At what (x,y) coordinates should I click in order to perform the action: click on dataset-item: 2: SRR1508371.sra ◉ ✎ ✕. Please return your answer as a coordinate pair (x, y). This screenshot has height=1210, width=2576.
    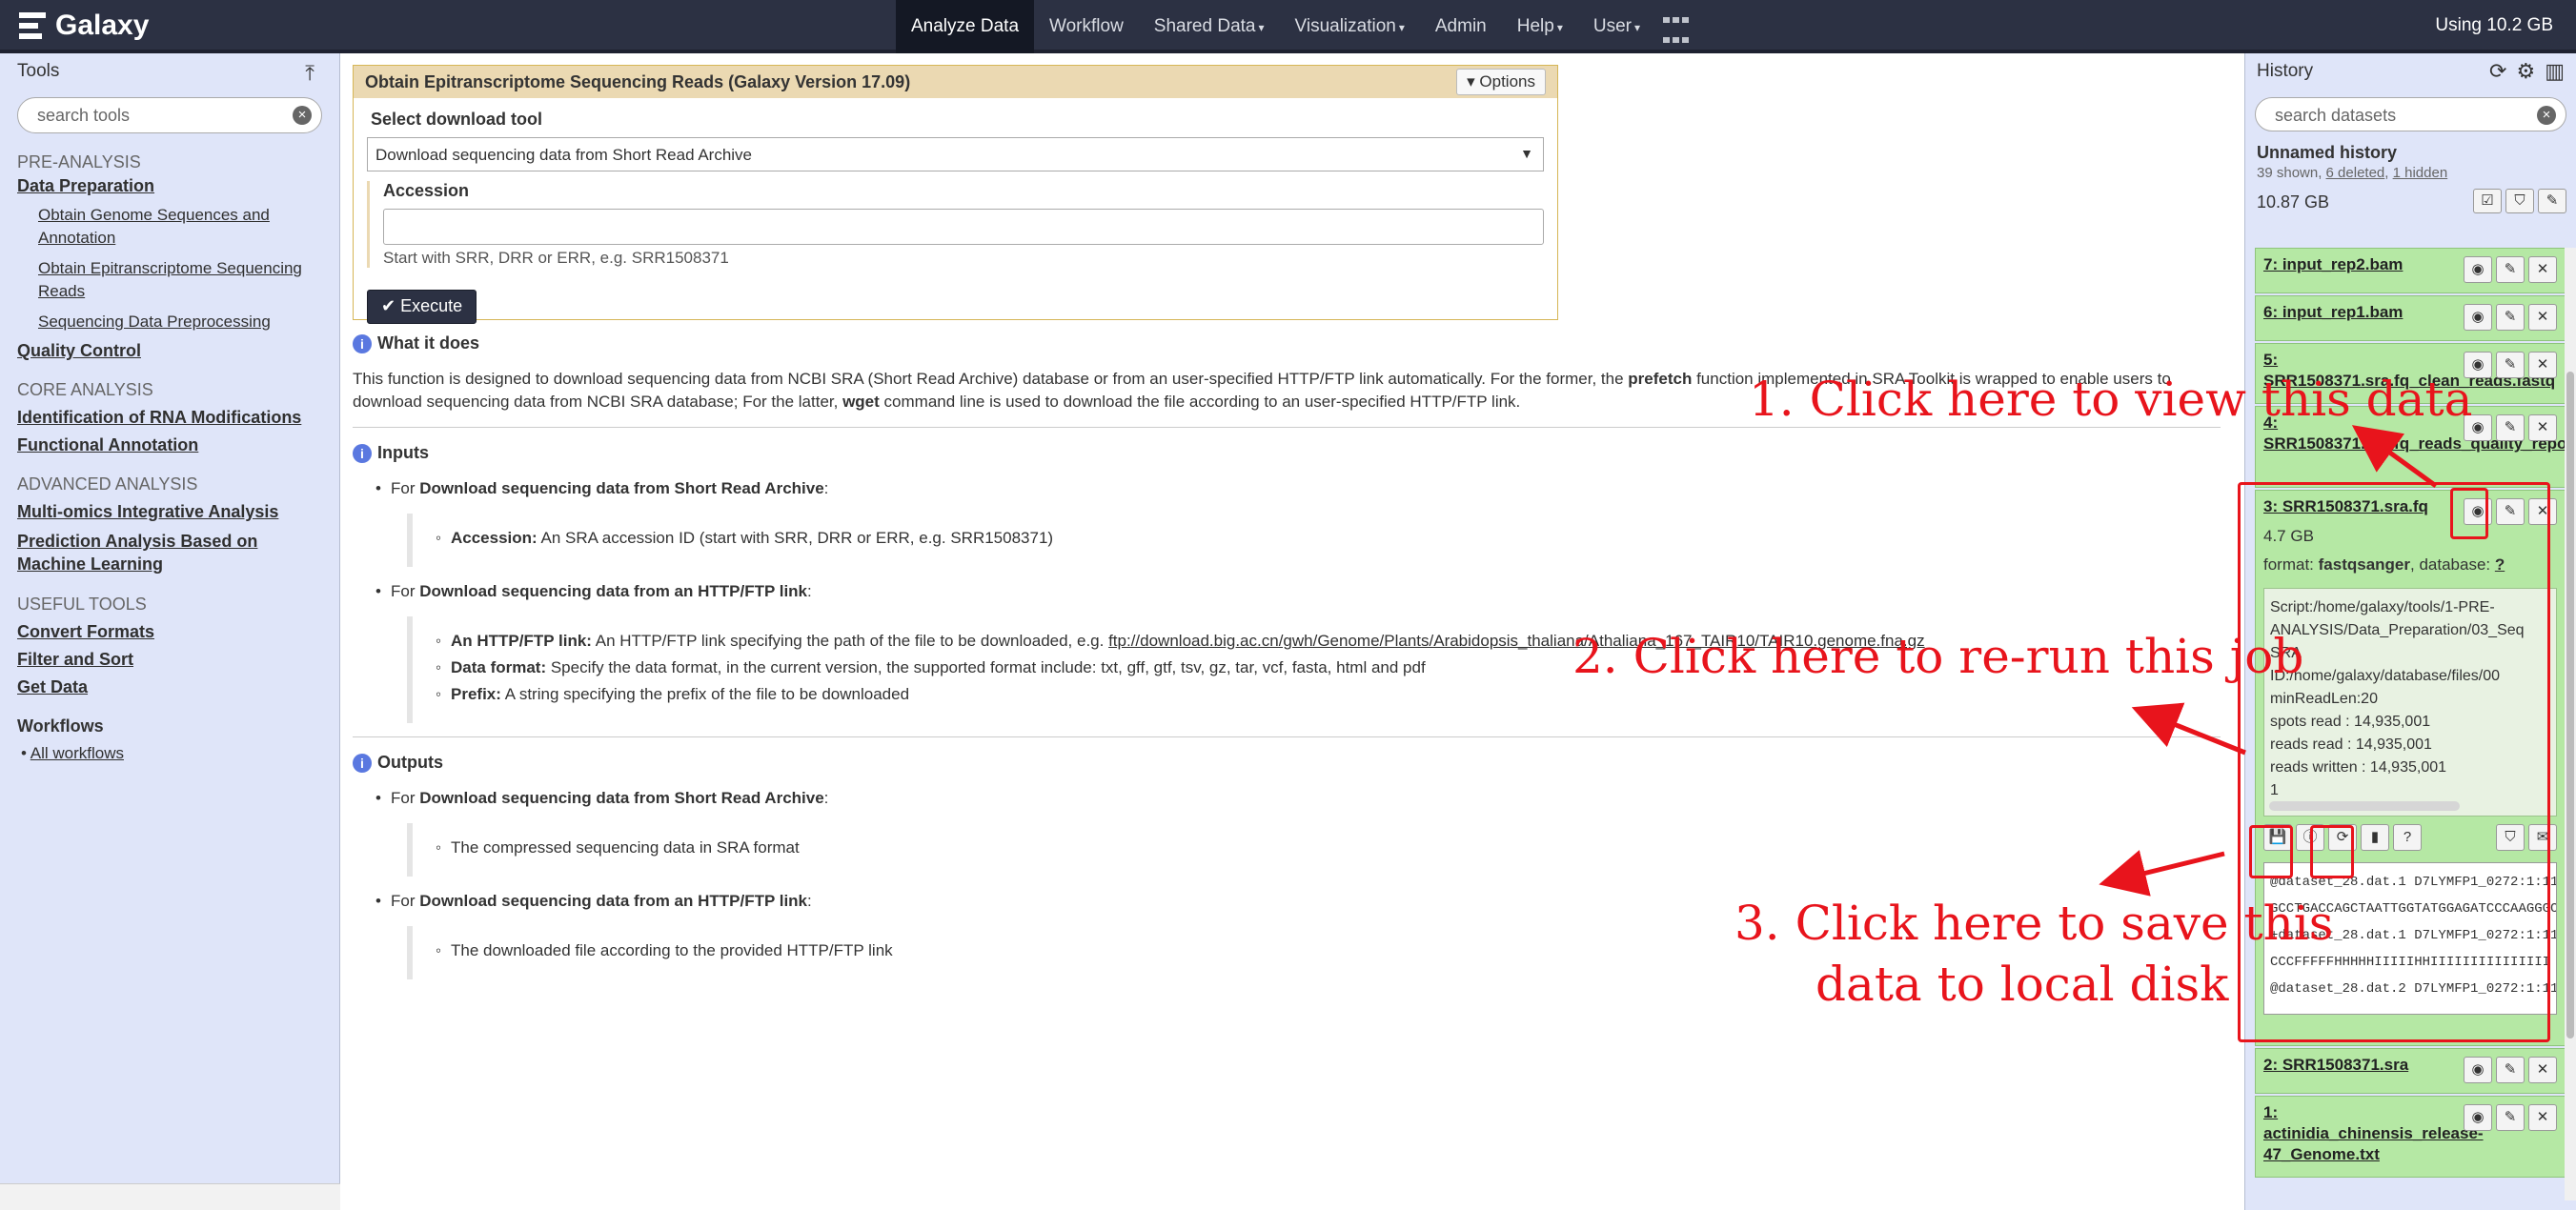
    Looking at the image, I should click on (2410, 1071).